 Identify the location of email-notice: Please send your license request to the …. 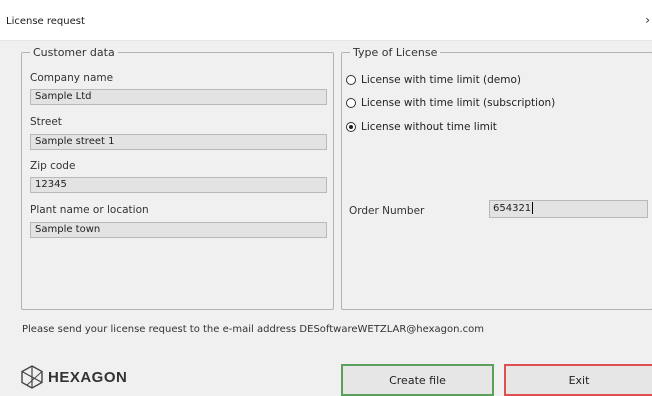
(253, 329).